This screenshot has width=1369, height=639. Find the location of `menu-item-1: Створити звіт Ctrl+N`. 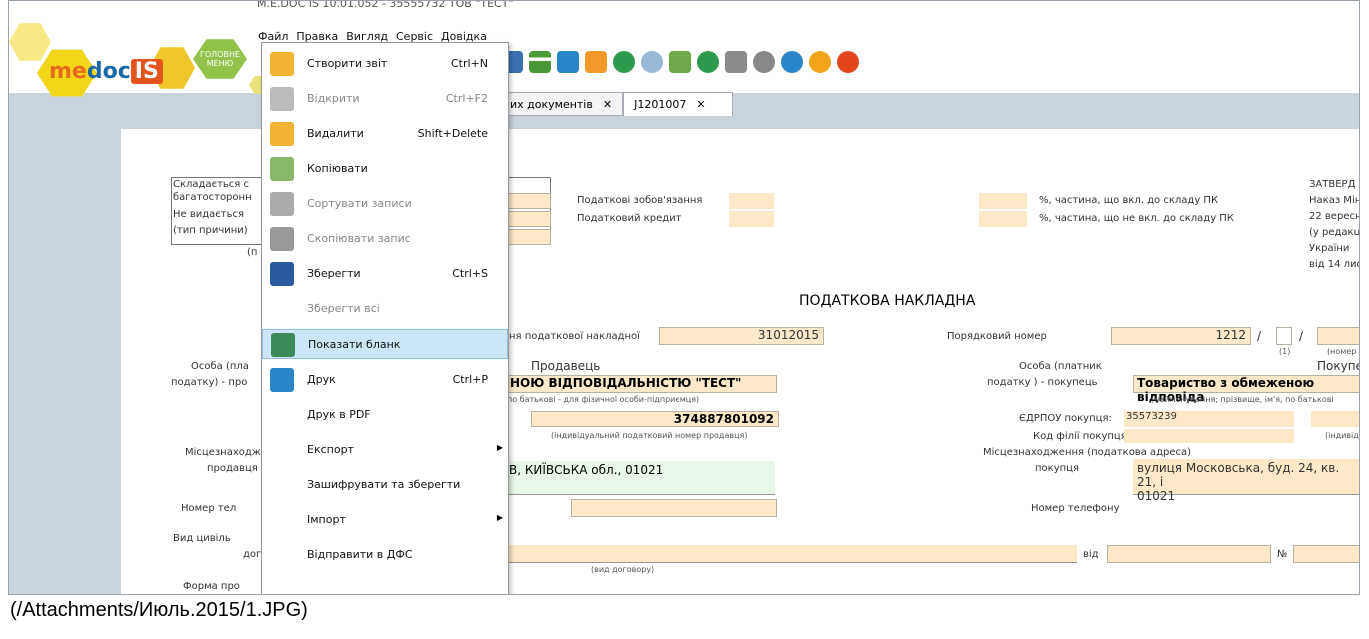

menu-item-1: Створити звіт Ctrl+N is located at coordinates (385, 64).